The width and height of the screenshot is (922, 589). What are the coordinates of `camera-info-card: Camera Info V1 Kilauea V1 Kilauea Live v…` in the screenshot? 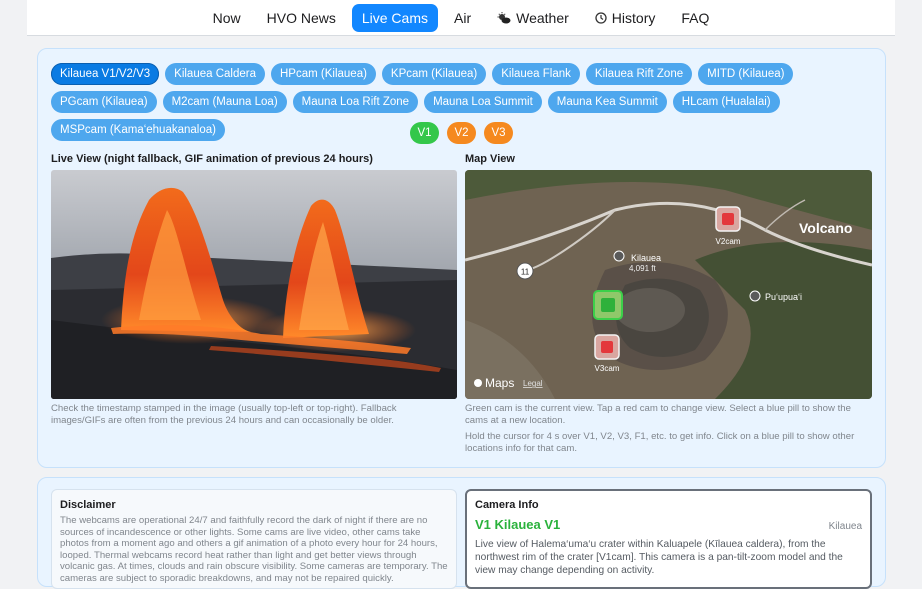 It's located at (668, 539).